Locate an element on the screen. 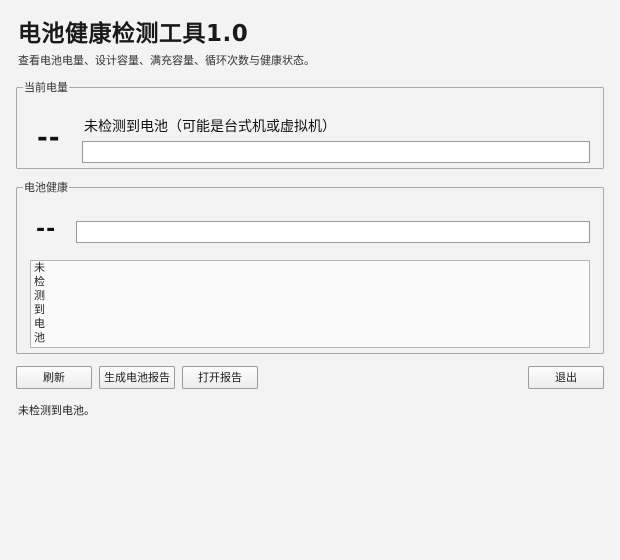  details-line: 未 is located at coordinates (39, 267).